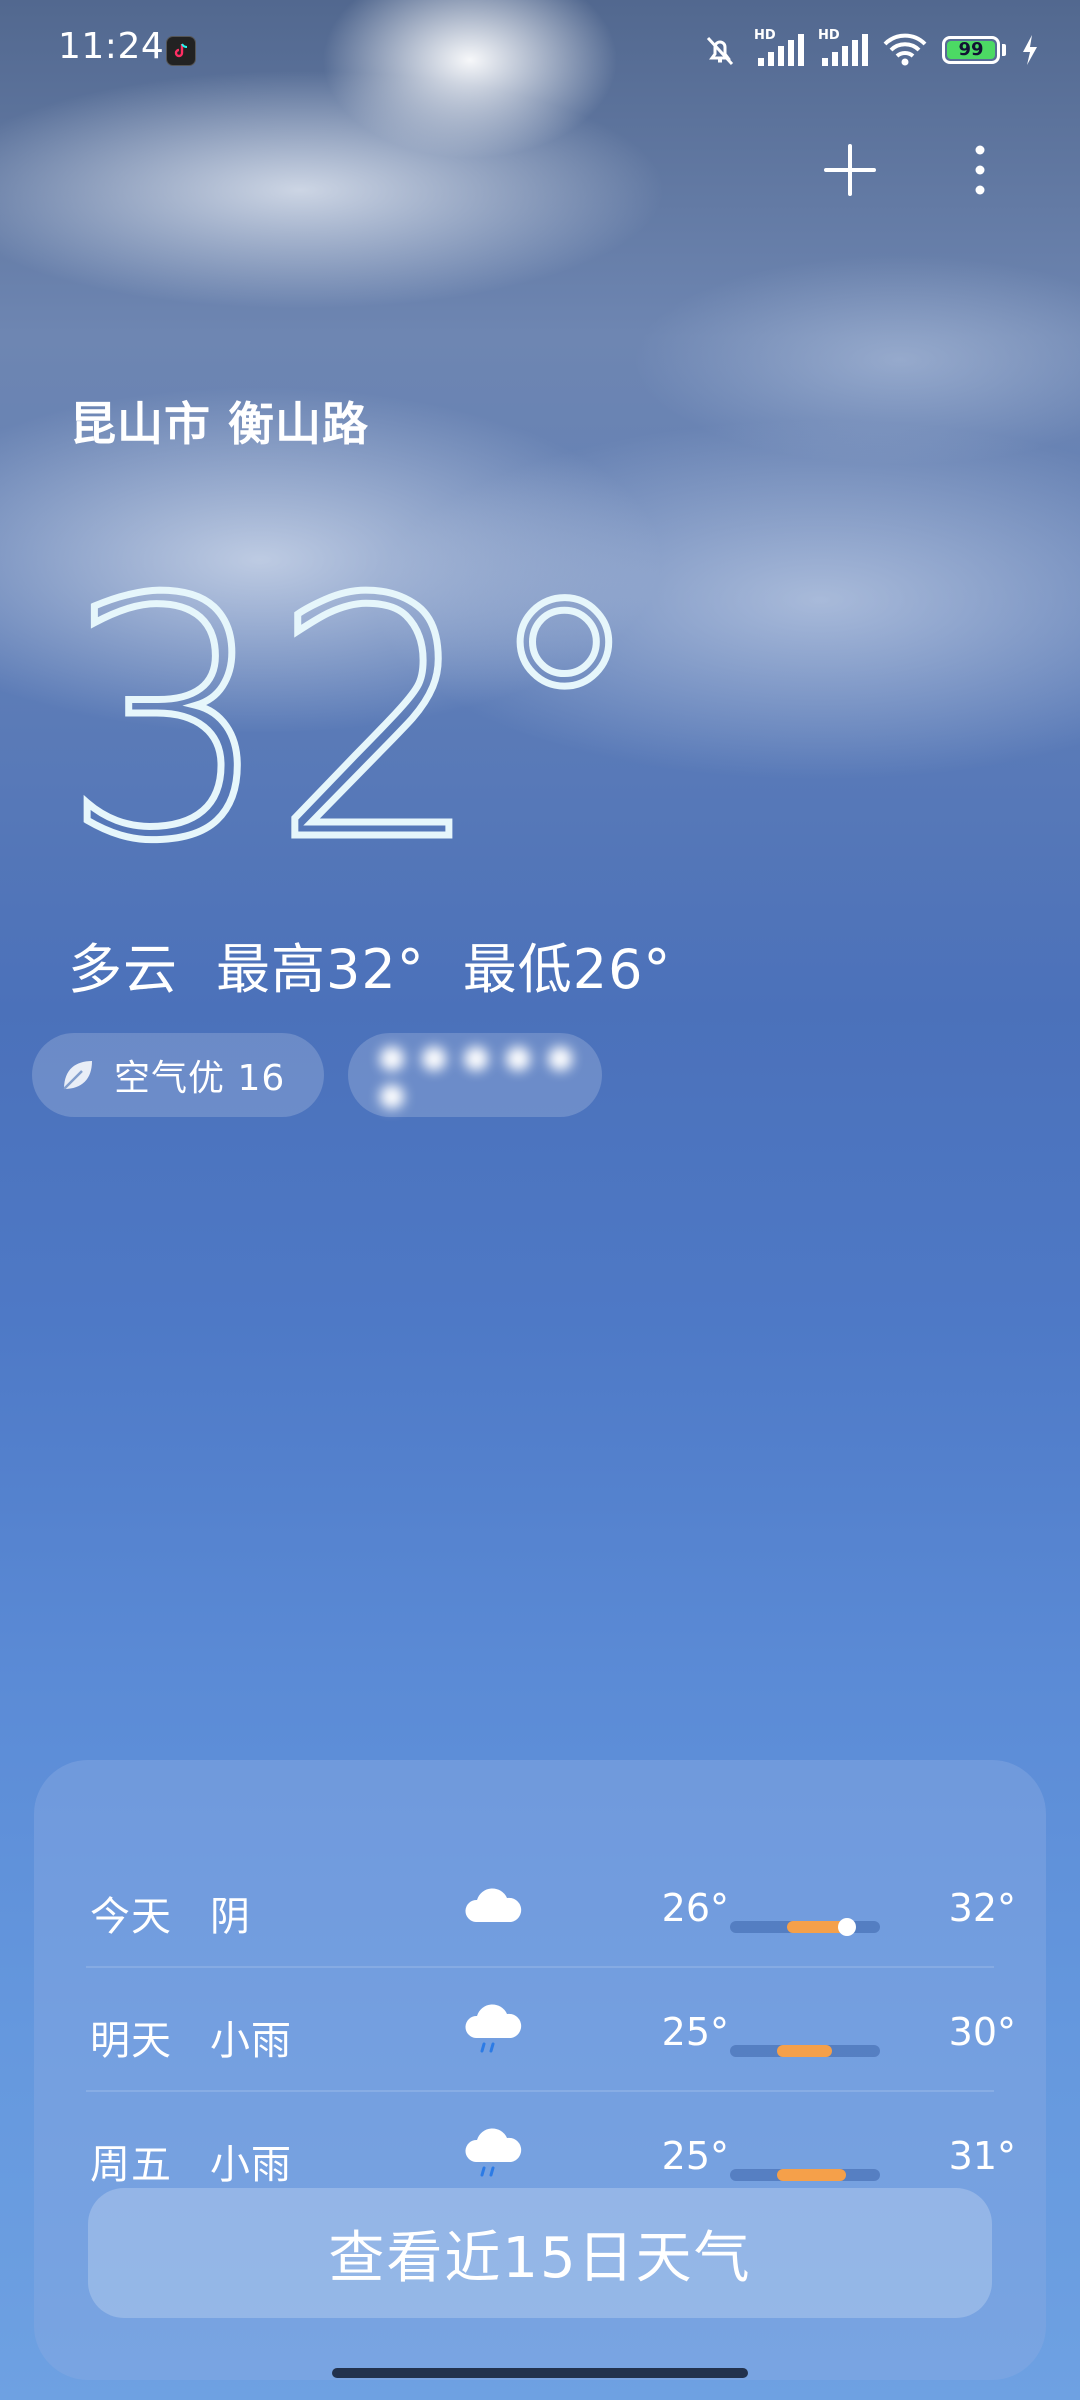 Image resolution: width=1080 pixels, height=2400 pixels. Describe the element at coordinates (477, 1075) in the screenshot. I see `blurred-chip-content: ● ● ● ● ● ●` at that location.